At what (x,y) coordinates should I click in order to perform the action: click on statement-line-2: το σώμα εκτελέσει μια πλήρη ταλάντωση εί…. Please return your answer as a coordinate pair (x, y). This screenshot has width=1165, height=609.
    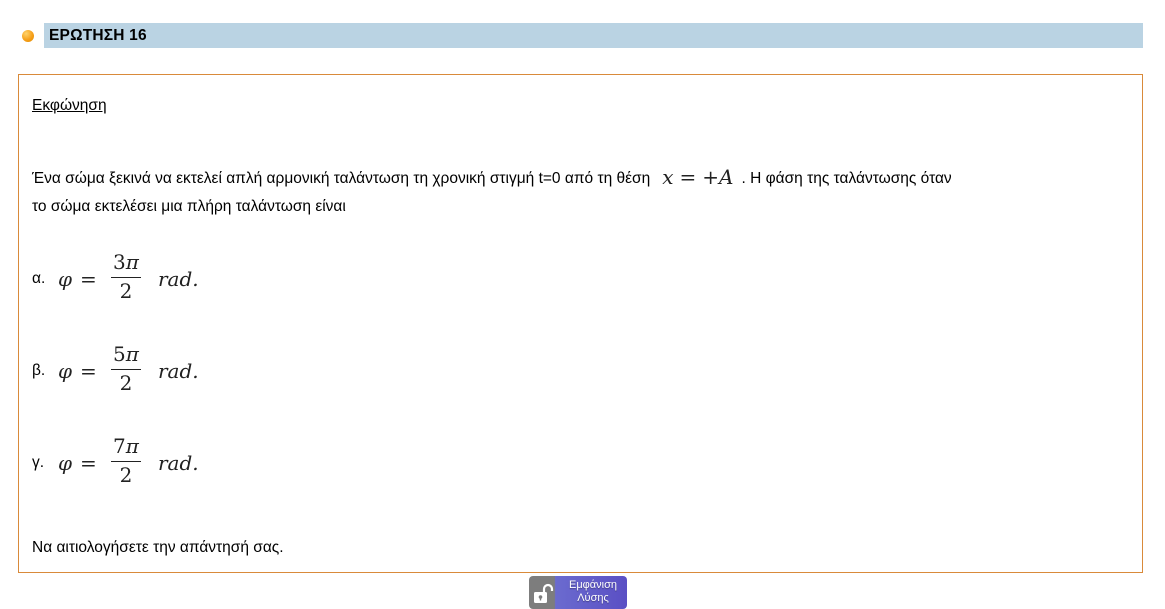
    Looking at the image, I should click on (189, 206).